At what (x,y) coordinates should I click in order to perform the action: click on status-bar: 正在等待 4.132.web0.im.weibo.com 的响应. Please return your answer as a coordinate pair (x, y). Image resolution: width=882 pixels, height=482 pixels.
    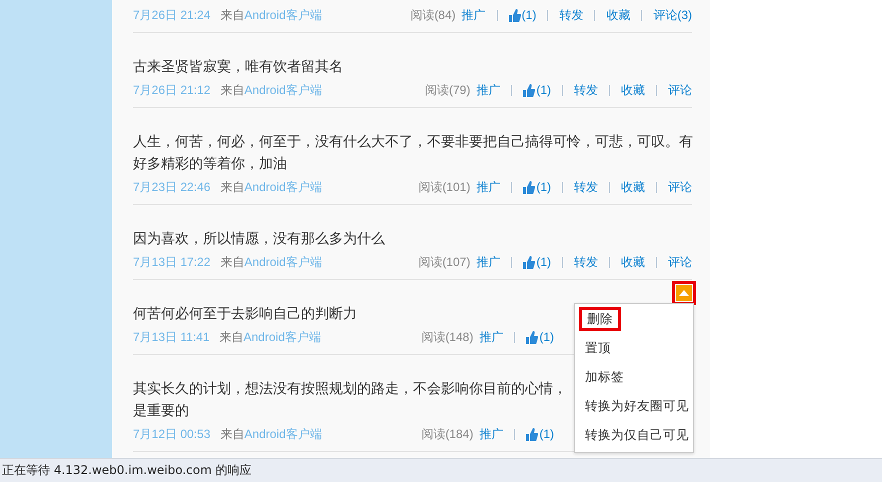
    Looking at the image, I should click on (441, 470).